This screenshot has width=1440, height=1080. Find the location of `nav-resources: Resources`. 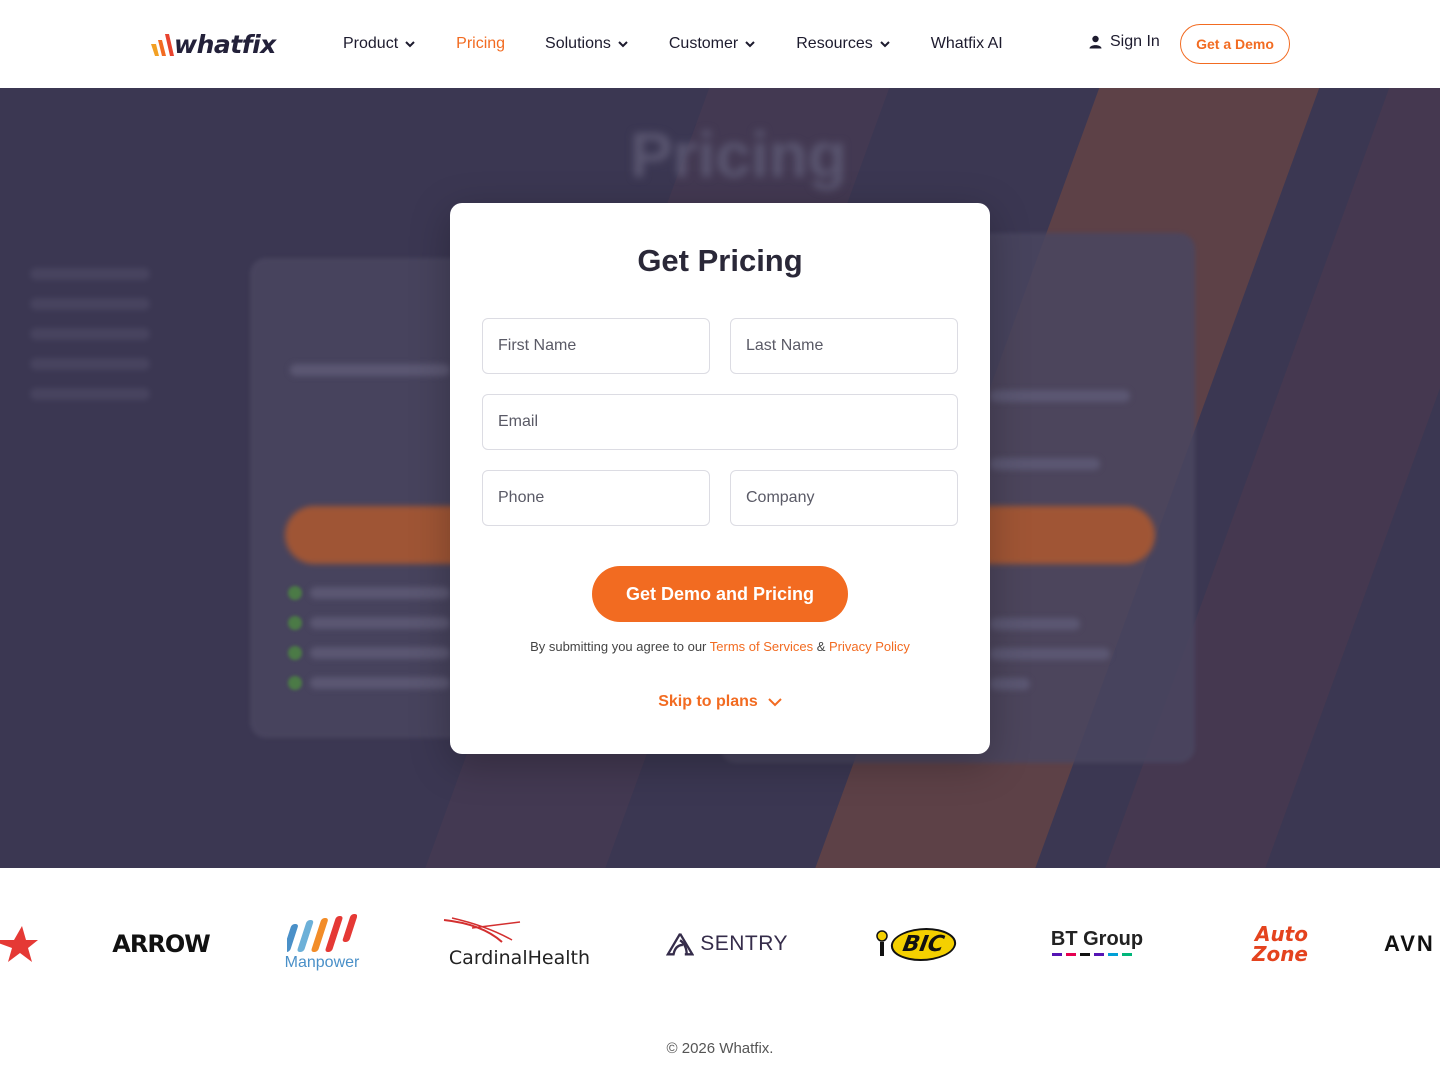

nav-resources: Resources is located at coordinates (843, 44).